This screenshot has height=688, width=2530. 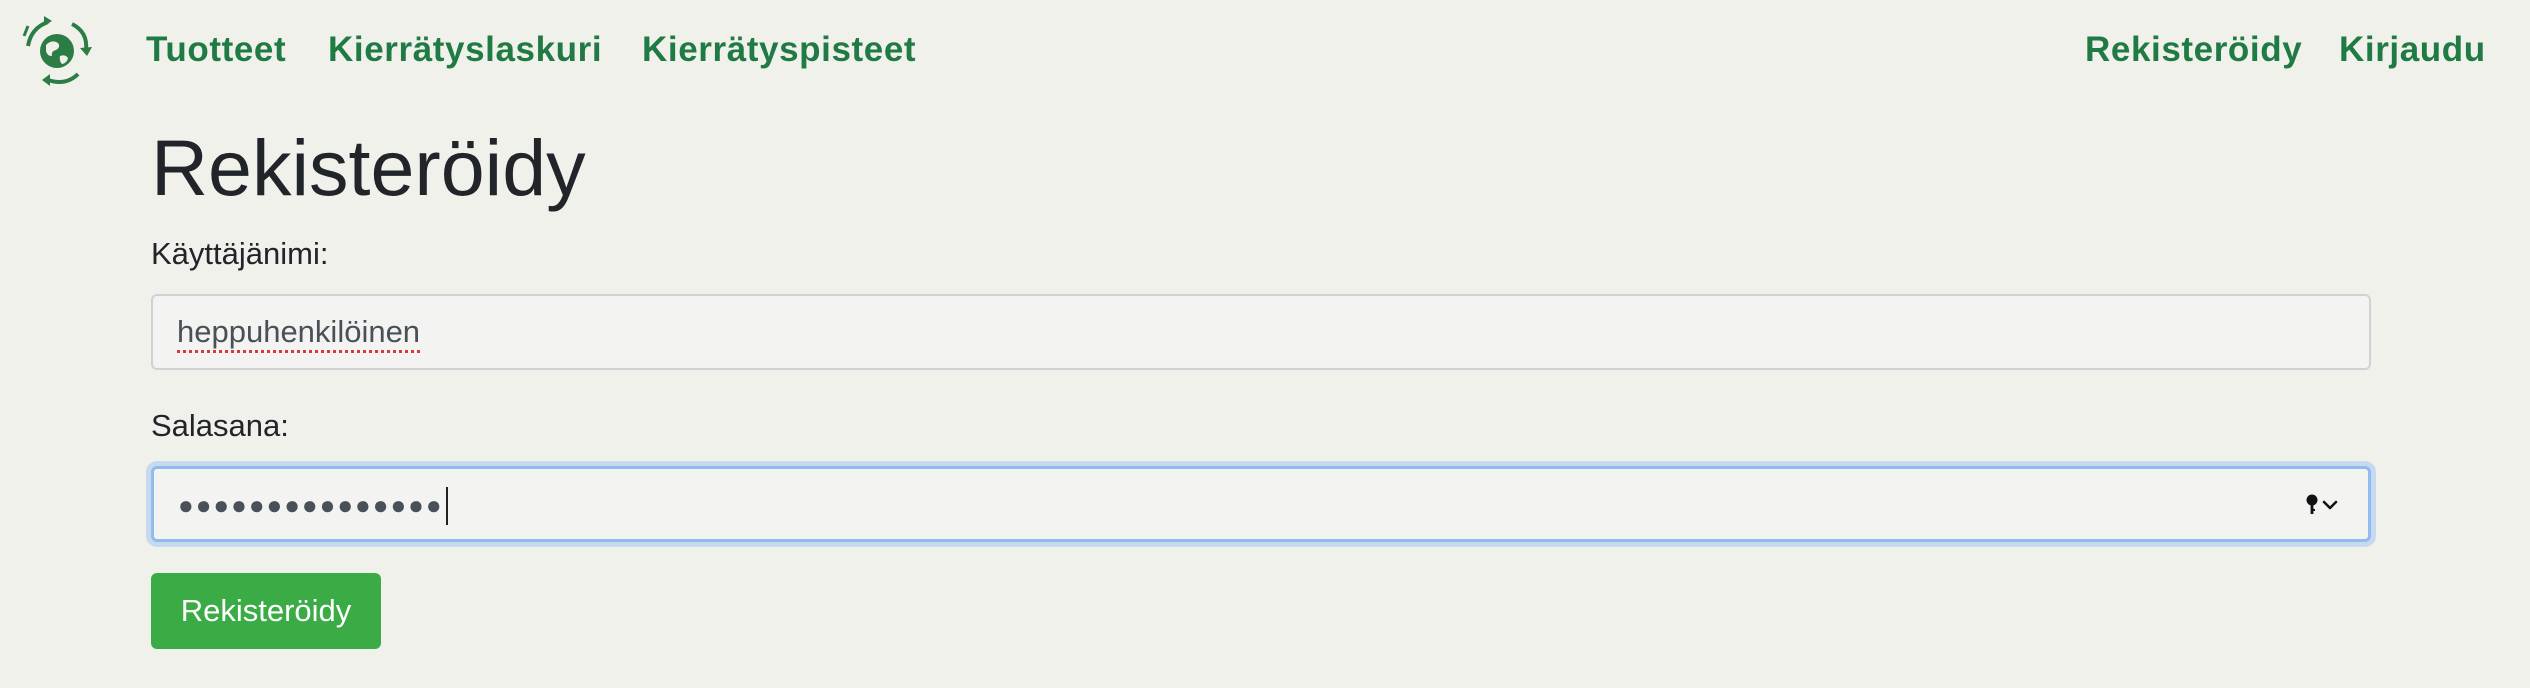 What do you see at coordinates (299, 331) in the screenshot?
I see `username-value: heppuhenkilöinen` at bounding box center [299, 331].